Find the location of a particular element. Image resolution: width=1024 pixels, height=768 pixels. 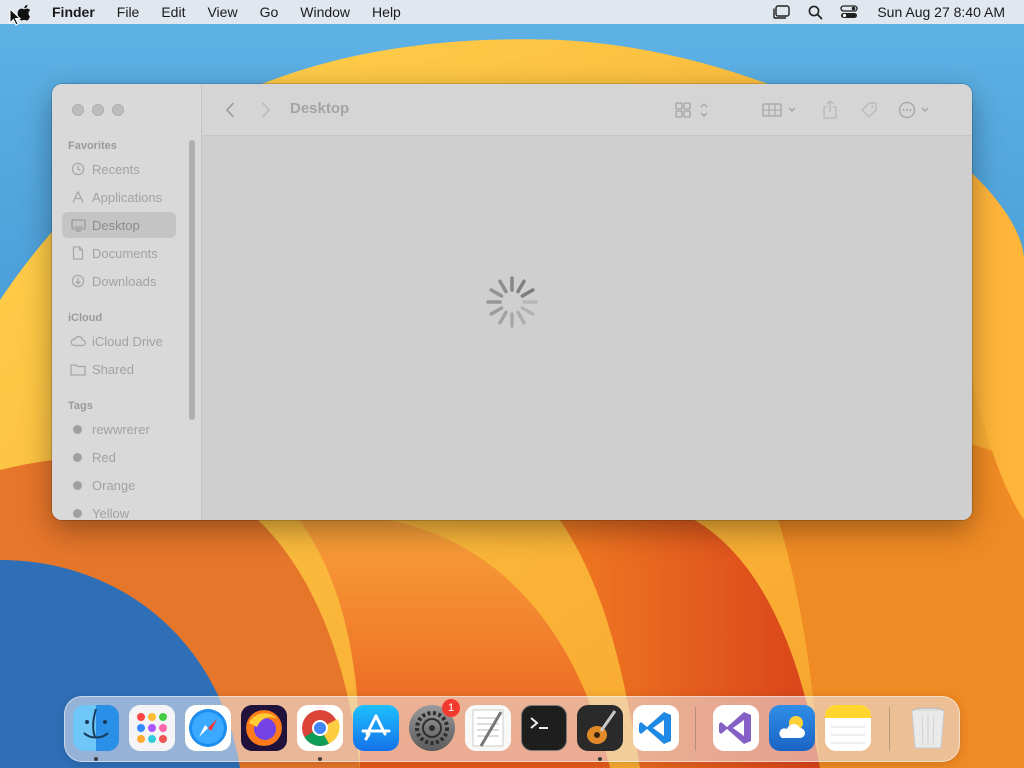

window-title: Desktop is located at coordinates (320, 108).